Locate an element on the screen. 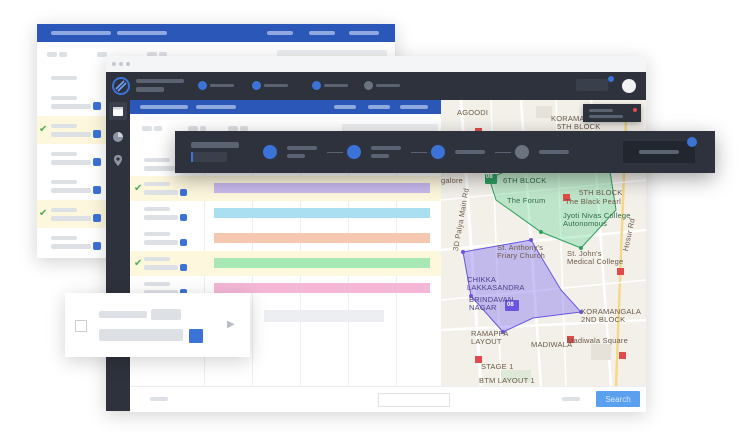  floating-row-card: ▶ is located at coordinates (157, 325).